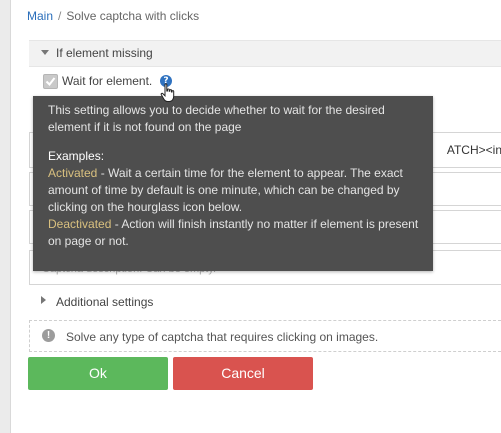 This screenshot has height=433, width=501. I want to click on tooltip-deactivated-key: Deactivated, so click(80, 224).